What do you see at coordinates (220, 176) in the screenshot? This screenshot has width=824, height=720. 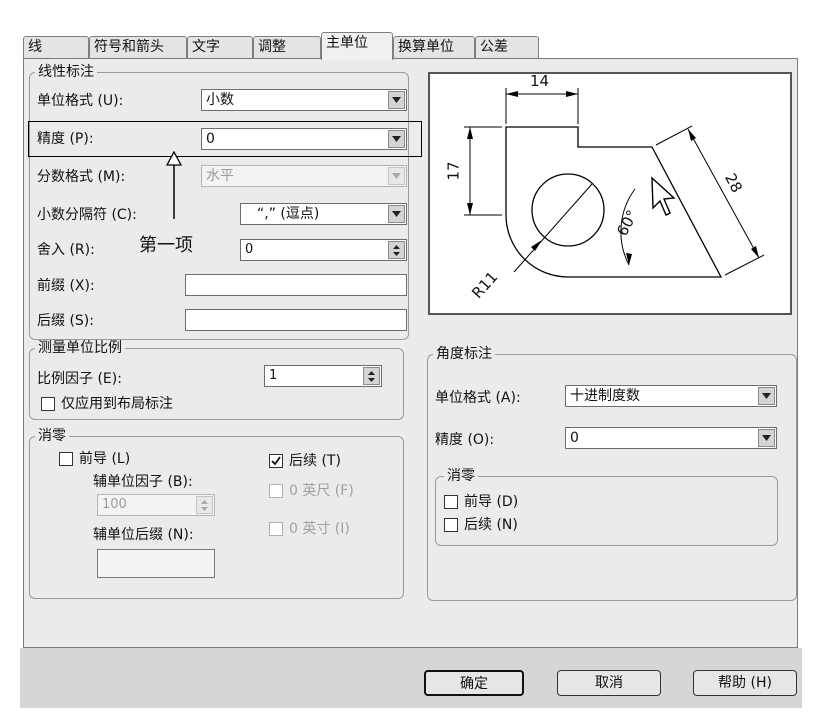 I see `fraction-format-value: 水平` at bounding box center [220, 176].